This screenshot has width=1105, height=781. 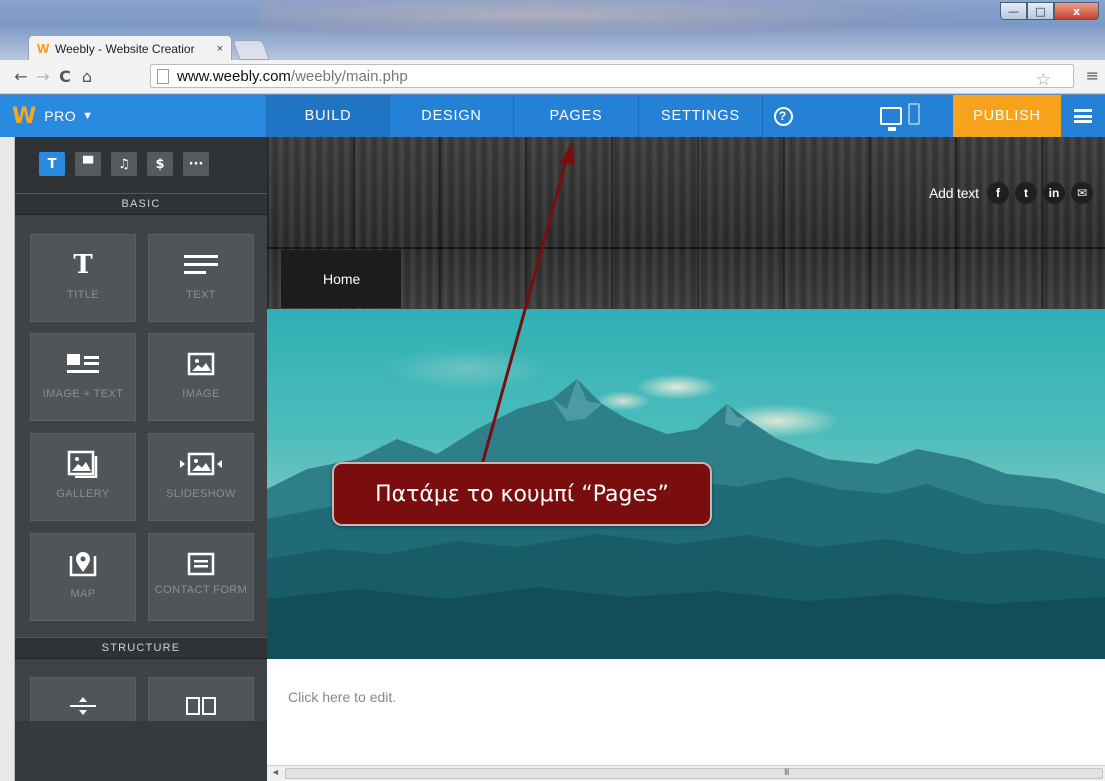 What do you see at coordinates (694, 773) in the screenshot?
I see `scrollbar-thumb` at bounding box center [694, 773].